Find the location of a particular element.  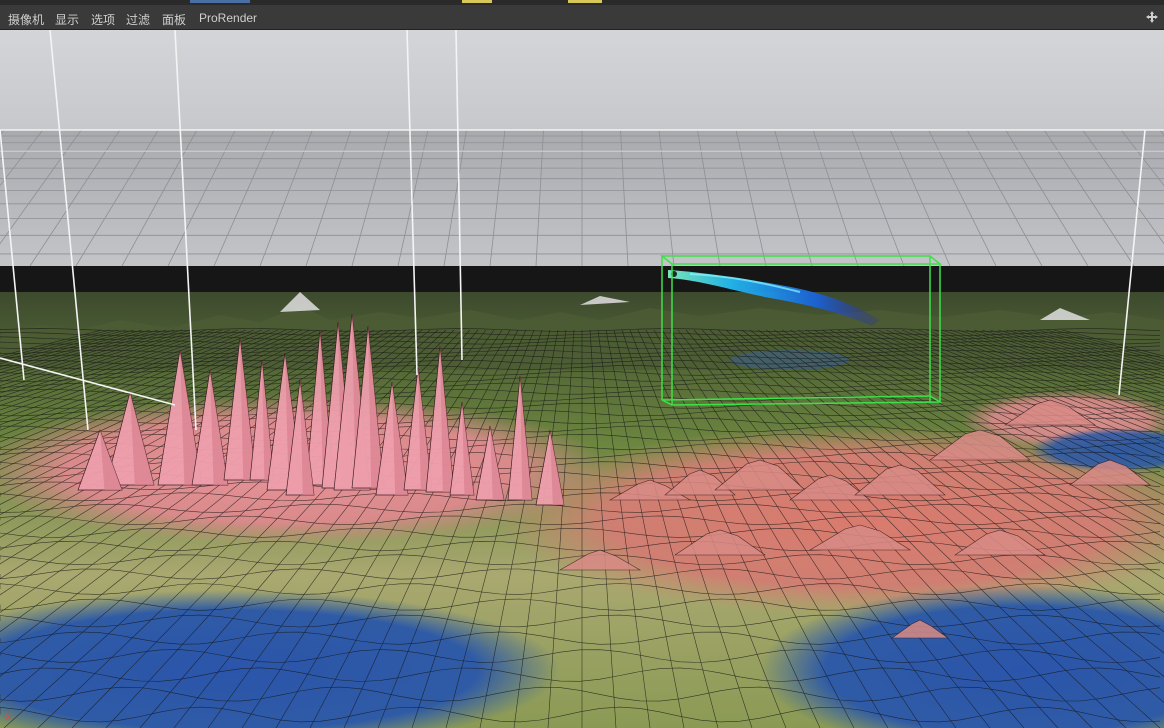

menu-options: 选项 is located at coordinates (103, 19).